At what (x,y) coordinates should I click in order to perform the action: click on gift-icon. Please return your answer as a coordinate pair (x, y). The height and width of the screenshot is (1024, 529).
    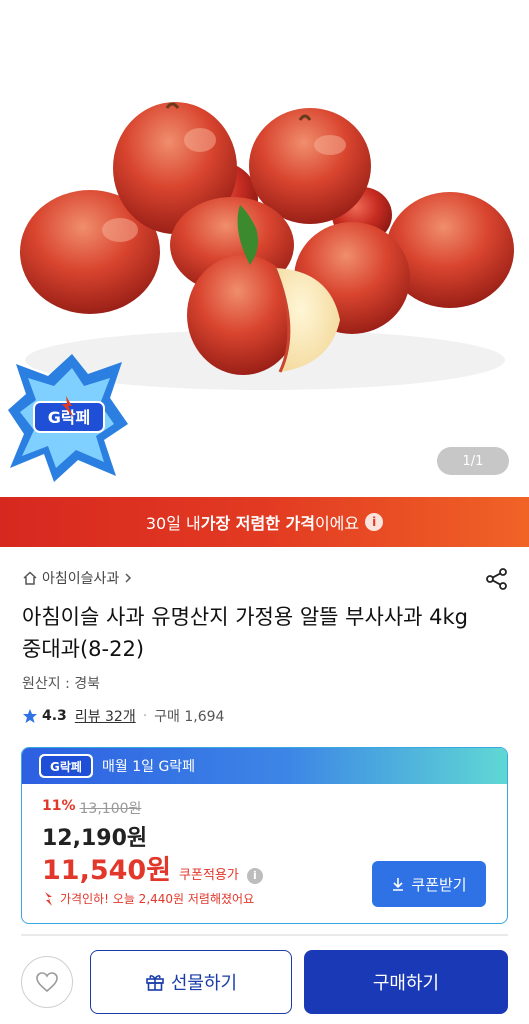
    Looking at the image, I should click on (155, 983).